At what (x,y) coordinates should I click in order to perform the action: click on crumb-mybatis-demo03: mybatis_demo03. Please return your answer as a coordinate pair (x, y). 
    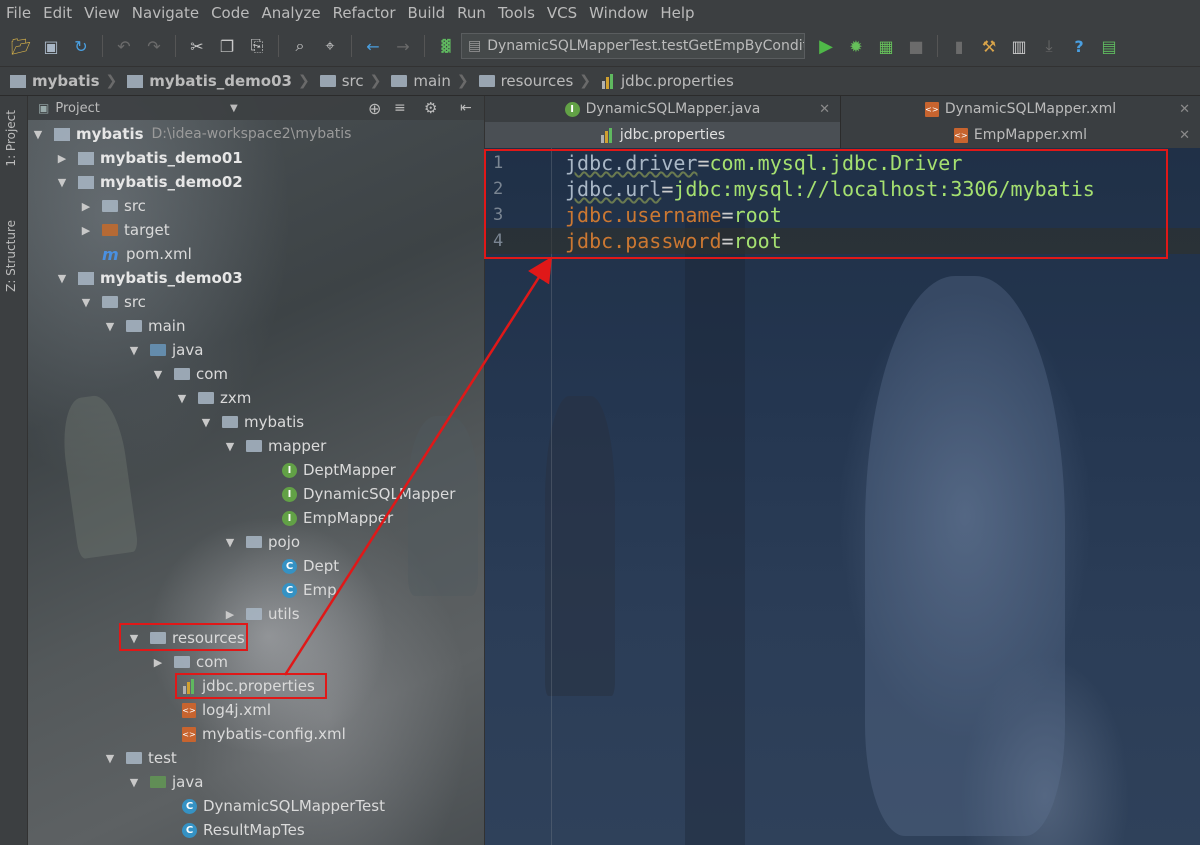
    Looking at the image, I should click on (207, 81).